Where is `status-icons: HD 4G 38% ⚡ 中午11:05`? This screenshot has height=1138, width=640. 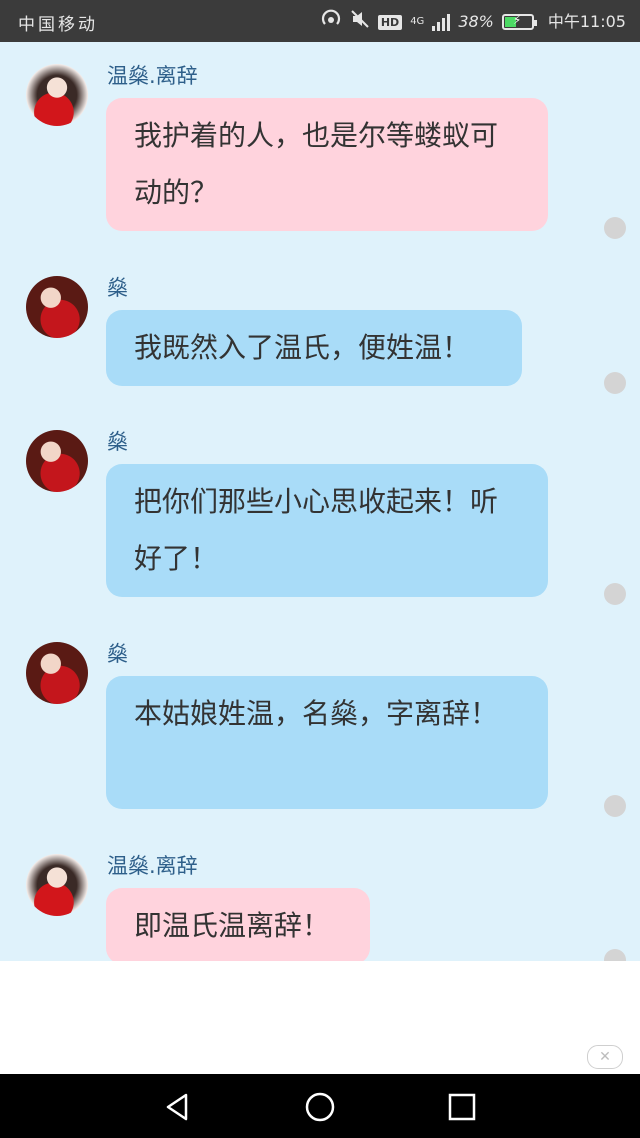
status-icons: HD 4G 38% ⚡ 中午11:05 is located at coordinates (473, 22).